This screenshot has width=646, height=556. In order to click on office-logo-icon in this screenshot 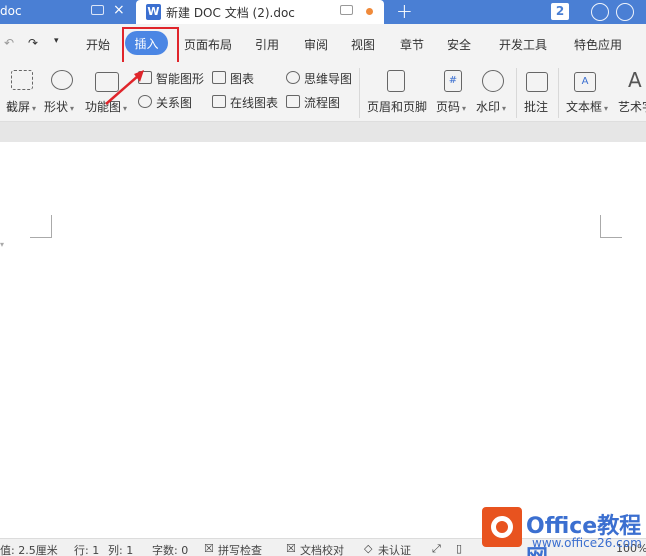, I will do `click(502, 527)`.